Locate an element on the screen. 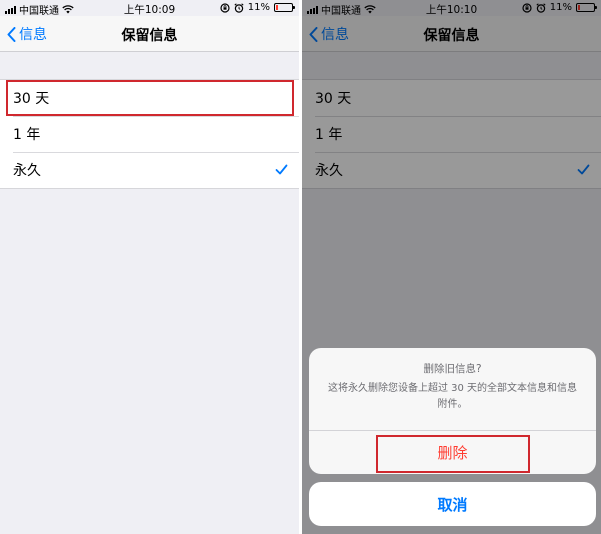  option-label: 30 天 is located at coordinates (31, 99).